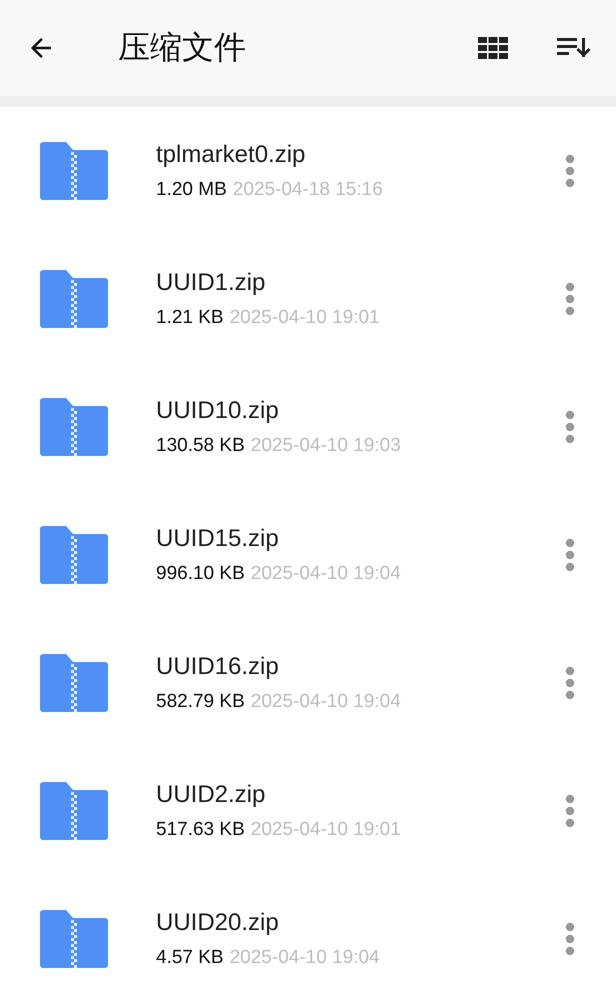  I want to click on file-name: UUID1.zip, so click(211, 283).